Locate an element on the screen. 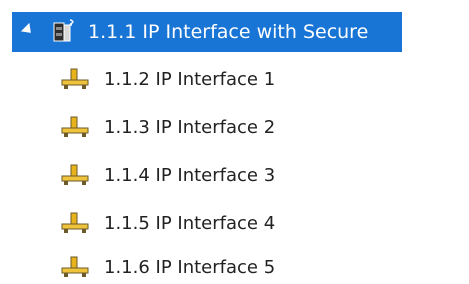 The width and height of the screenshot is (469, 284). tree-item-label: 1.1.6 IP Interface 5 is located at coordinates (190, 267).